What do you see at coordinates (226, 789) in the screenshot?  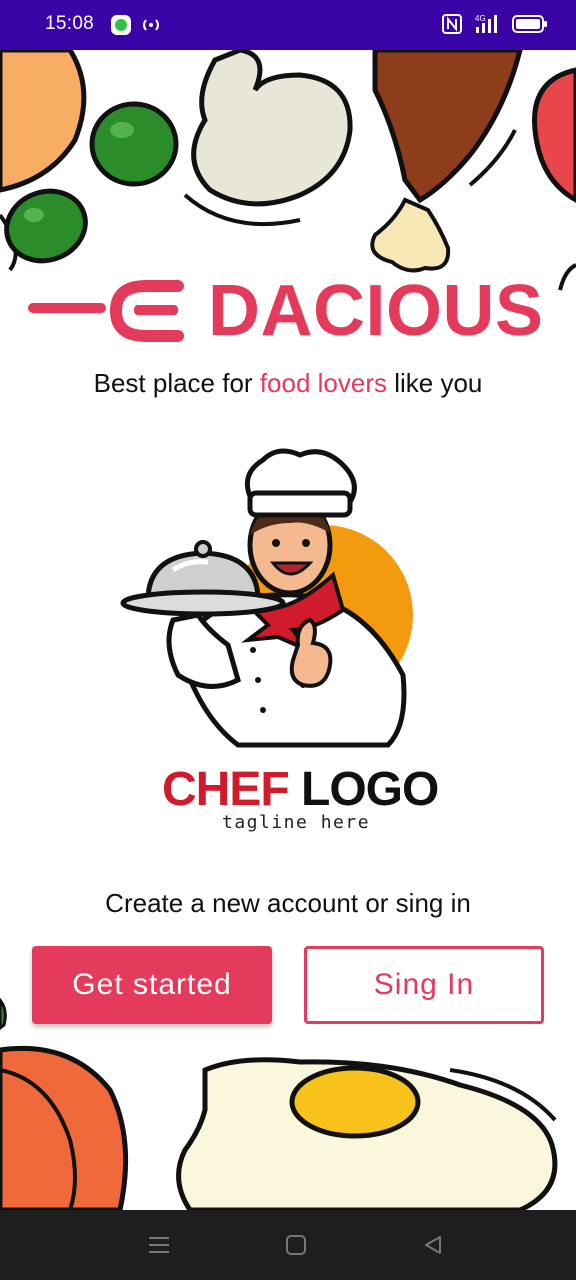 I see `chef-logo-word-red: CHEF` at bounding box center [226, 789].